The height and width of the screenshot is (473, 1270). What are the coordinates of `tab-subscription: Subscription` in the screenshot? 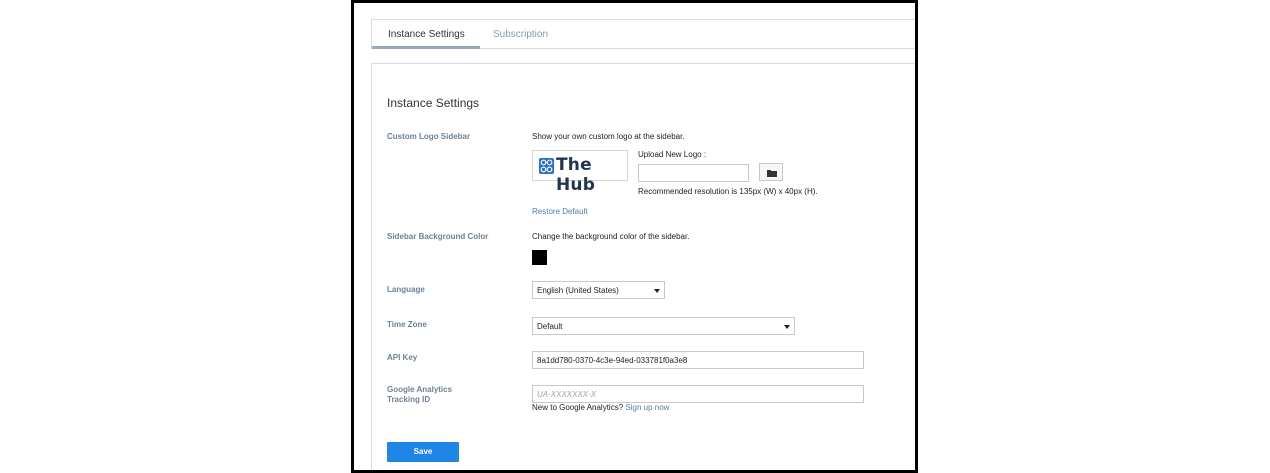 It's located at (520, 34).